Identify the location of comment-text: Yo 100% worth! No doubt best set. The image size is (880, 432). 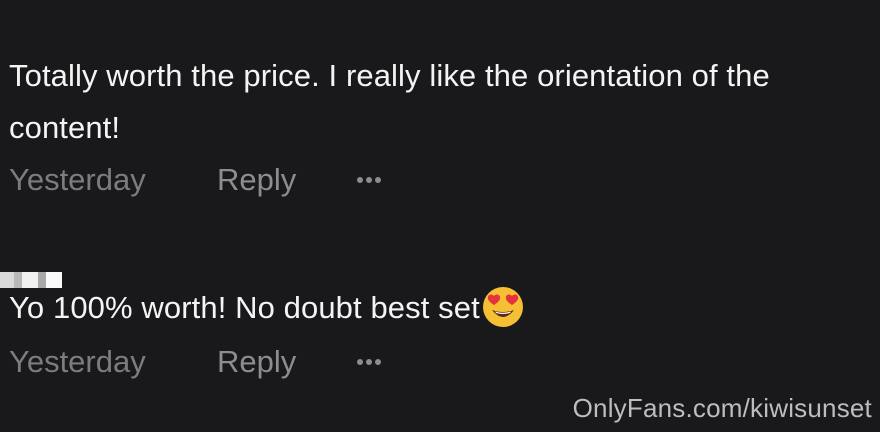
(244, 307).